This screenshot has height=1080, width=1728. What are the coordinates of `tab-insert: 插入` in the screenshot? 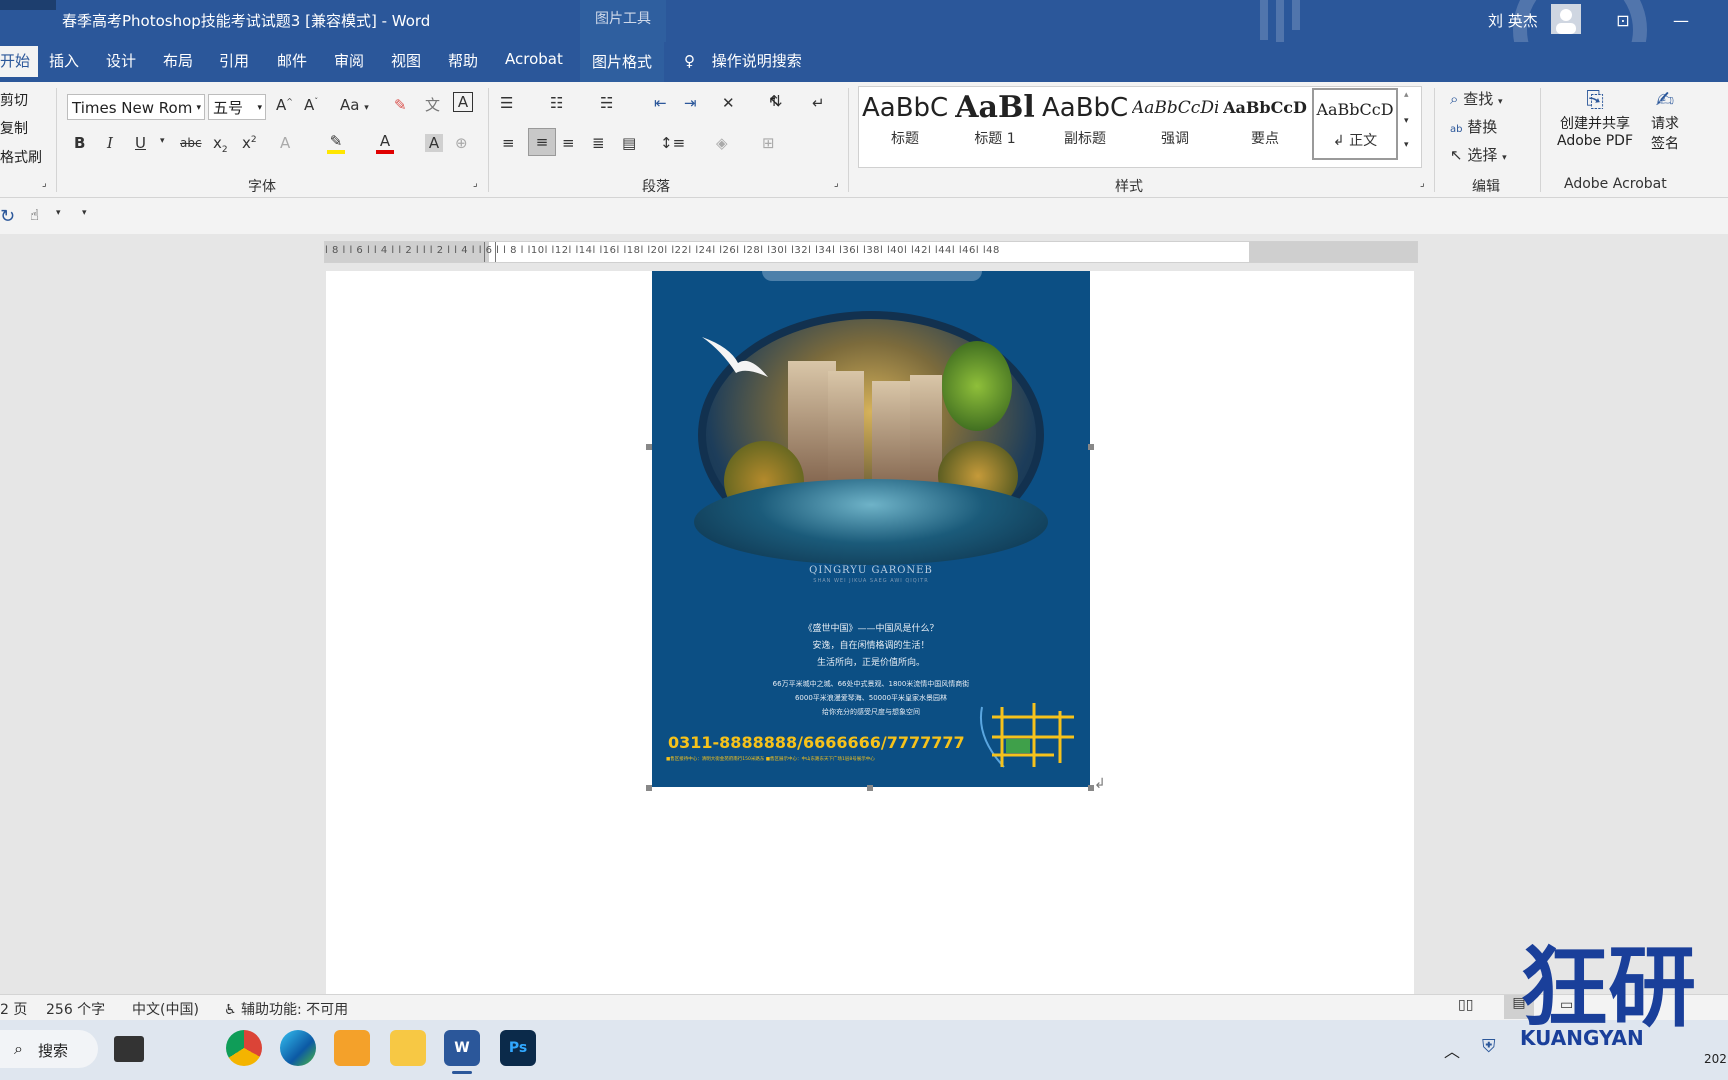 It's located at (64, 60).